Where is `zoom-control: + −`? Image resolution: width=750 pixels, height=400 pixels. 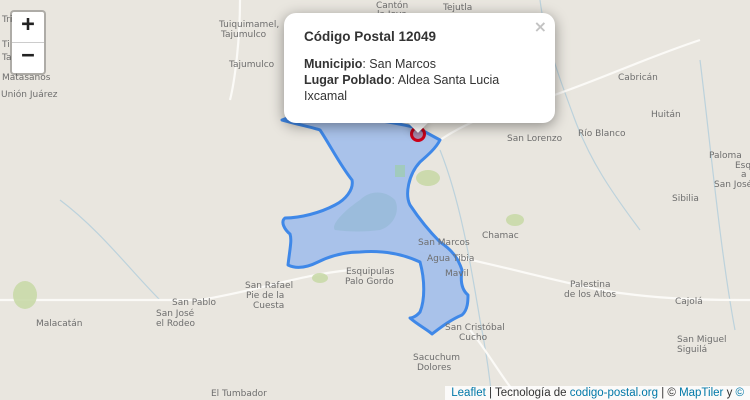 zoom-control: + − is located at coordinates (28, 42).